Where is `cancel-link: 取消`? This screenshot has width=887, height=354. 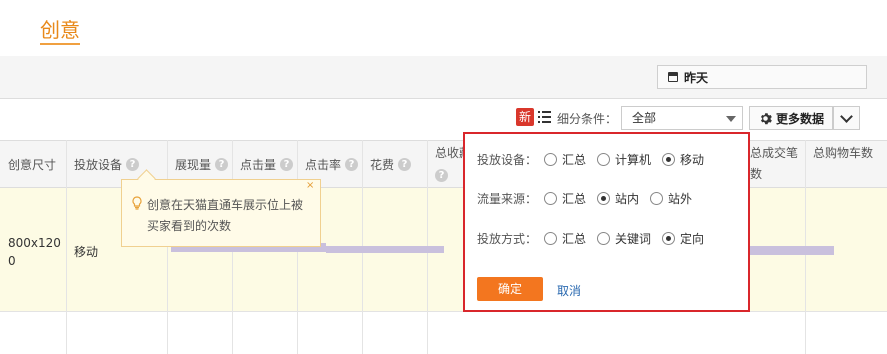
cancel-link: 取消 is located at coordinates (569, 290).